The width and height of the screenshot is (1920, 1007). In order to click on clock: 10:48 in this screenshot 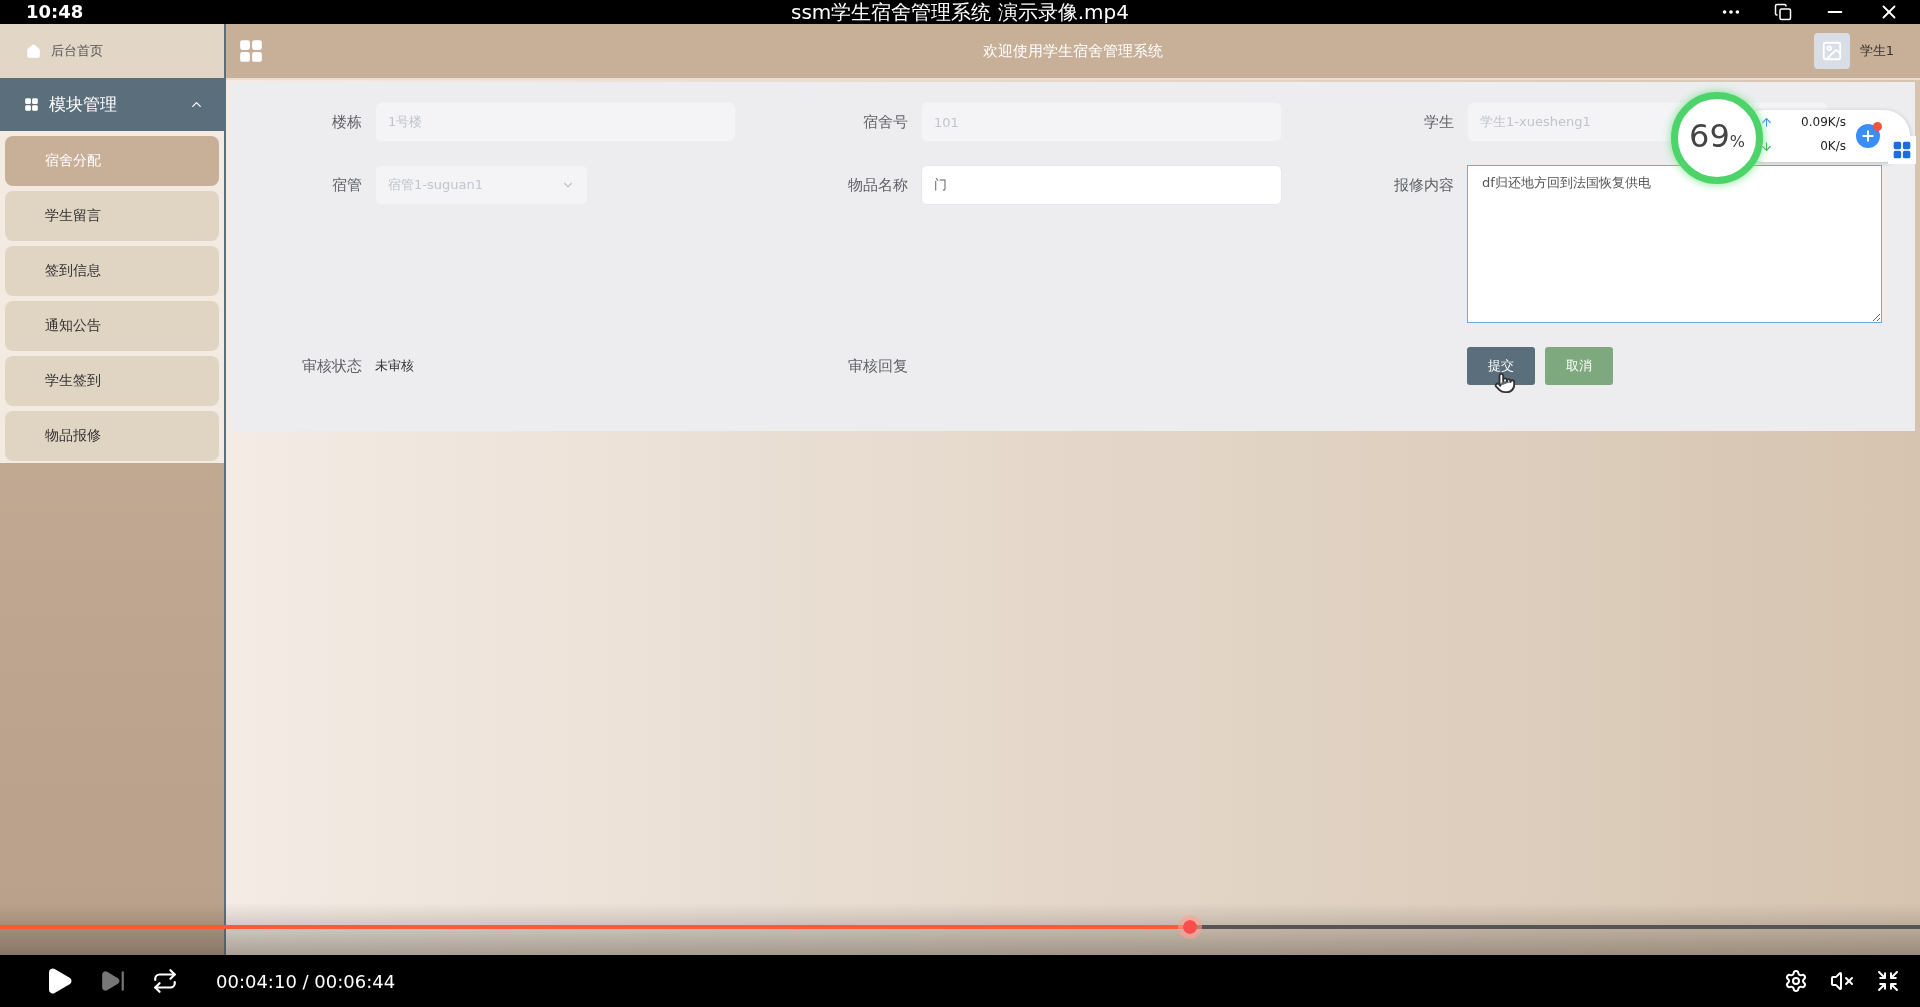, I will do `click(55, 12)`.